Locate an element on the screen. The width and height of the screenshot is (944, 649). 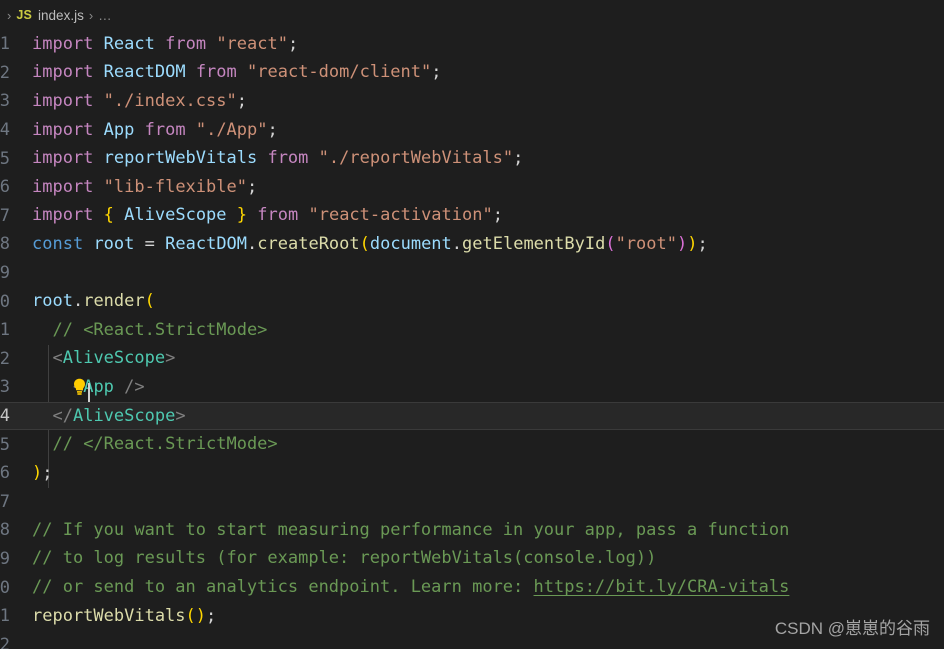
code-line: 6 import "lib-flexible"; is located at coordinates (472, 187).